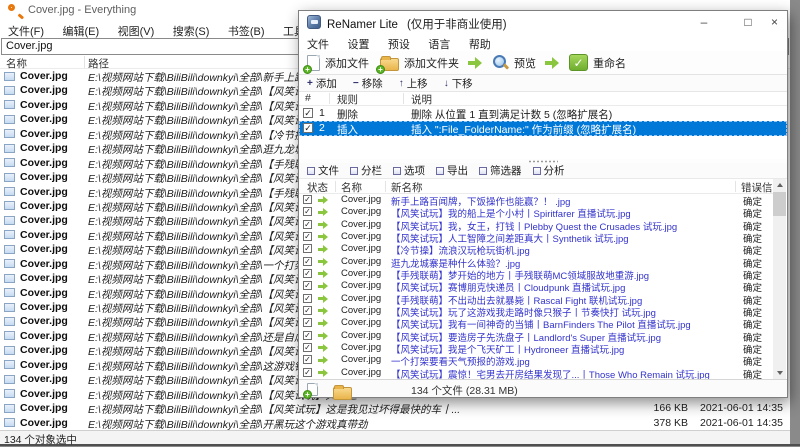 Image resolution: width=800 pixels, height=447 pixels. Describe the element at coordinates (308, 98) in the screenshot. I see `rules-col-num: #` at that location.